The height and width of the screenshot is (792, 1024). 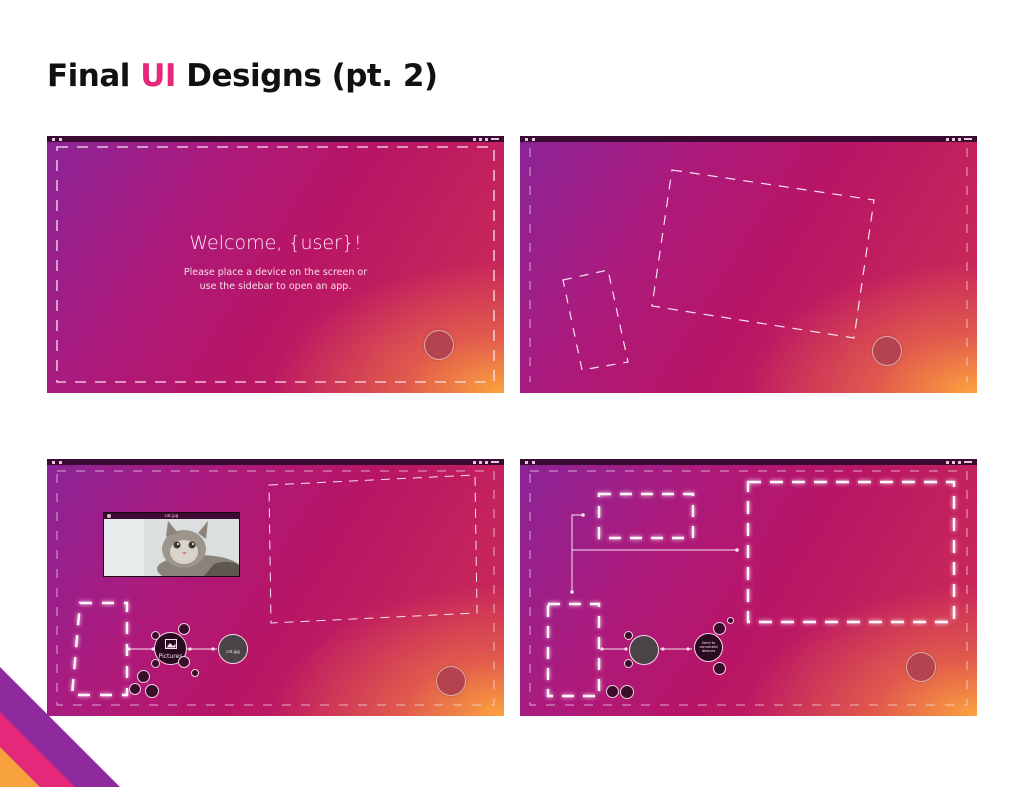 What do you see at coordinates (242, 76) in the screenshot?
I see `slide-title: Final UI Designs (pt. 2)` at bounding box center [242, 76].